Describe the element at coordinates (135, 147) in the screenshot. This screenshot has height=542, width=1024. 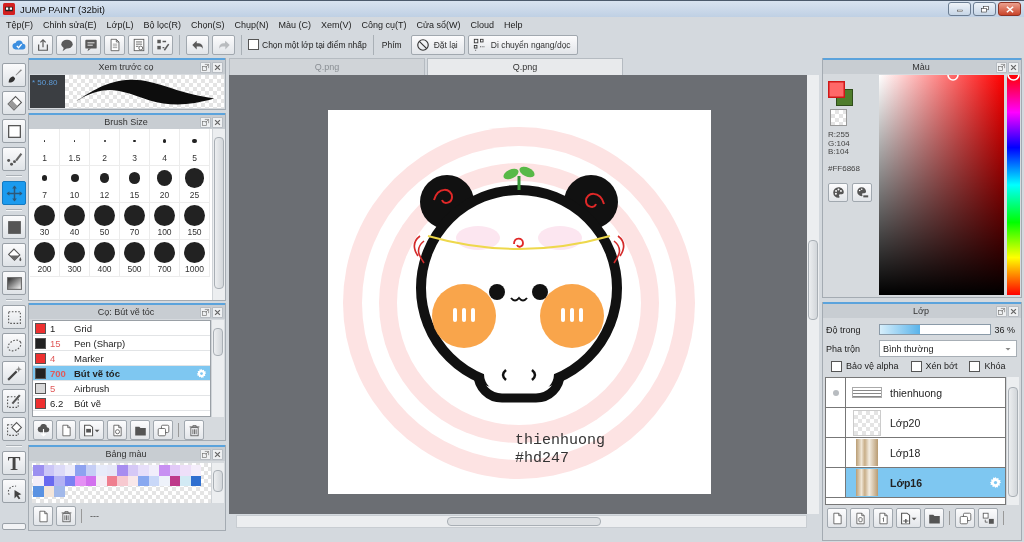
I see `brush-size-option: 3` at that location.